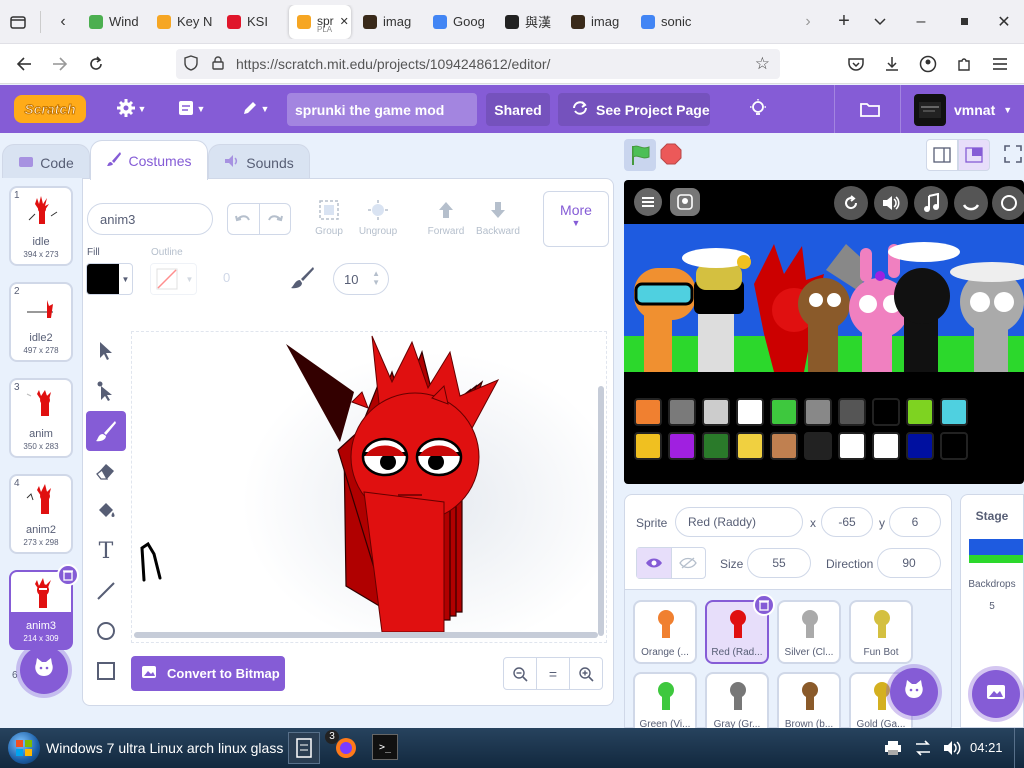 The image size is (1024, 768). I want to click on stage-reset-icon, so click(851, 203).